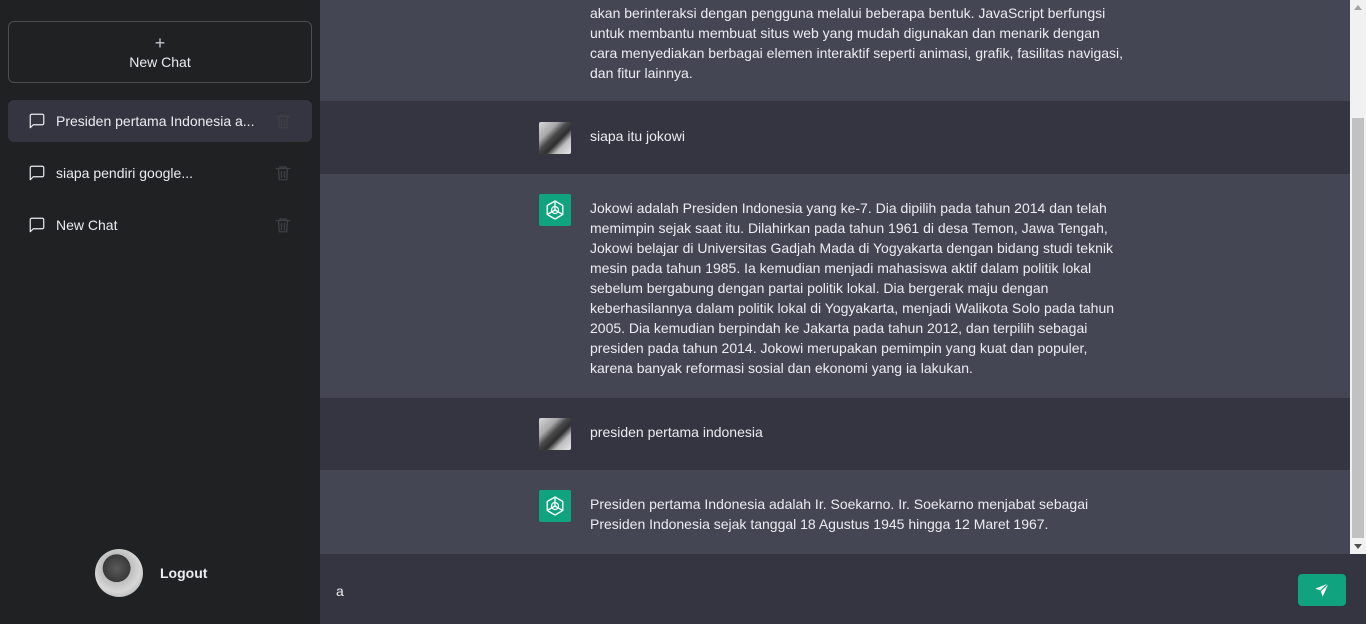  What do you see at coordinates (676, 432) in the screenshot?
I see `message-text: presiden pertama indonesia` at bounding box center [676, 432].